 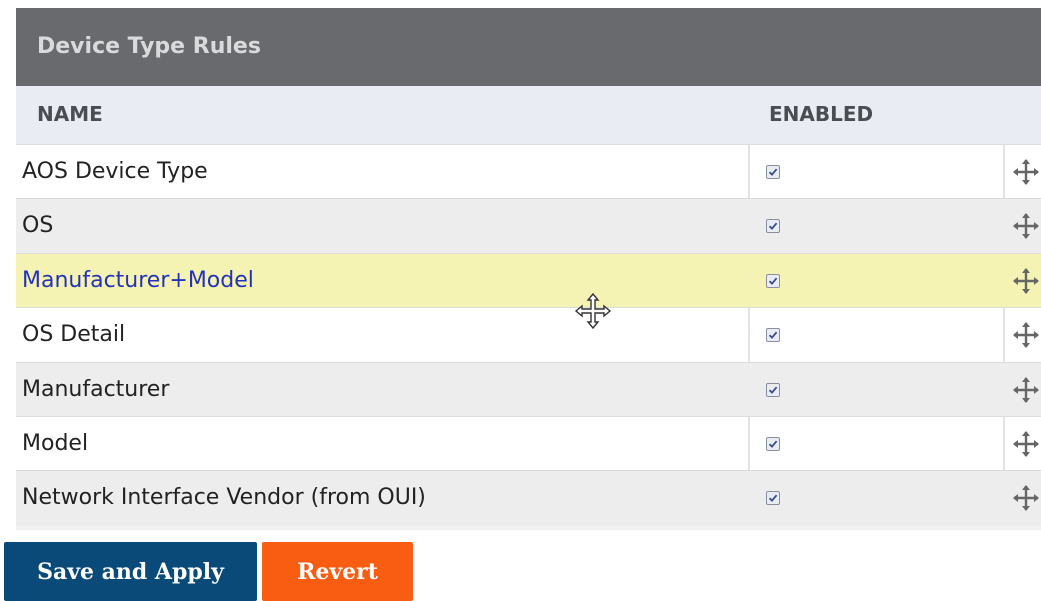 What do you see at coordinates (528, 115) in the screenshot?
I see `table-header: NAME ENABLED` at bounding box center [528, 115].